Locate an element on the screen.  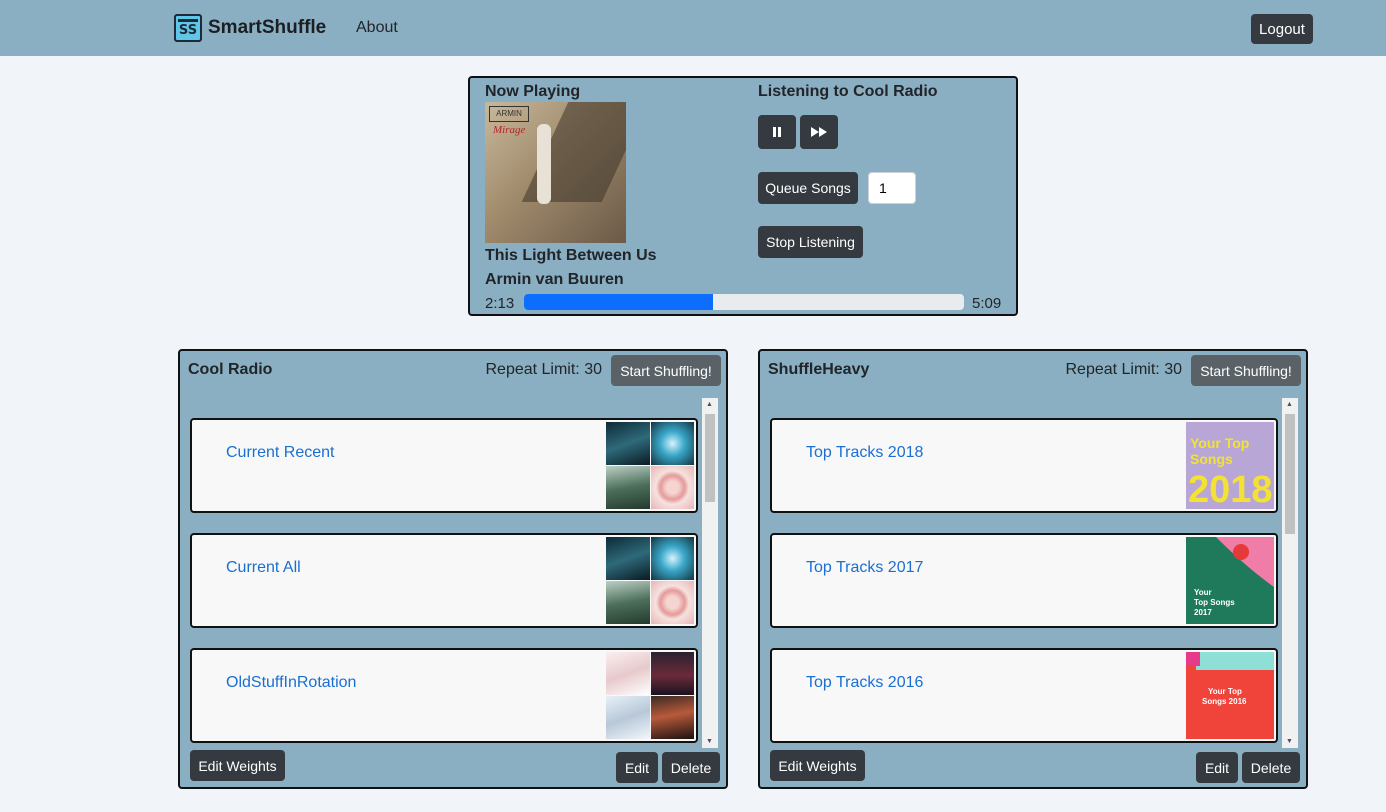
now-playing-label: Now Playing is located at coordinates (533, 91).